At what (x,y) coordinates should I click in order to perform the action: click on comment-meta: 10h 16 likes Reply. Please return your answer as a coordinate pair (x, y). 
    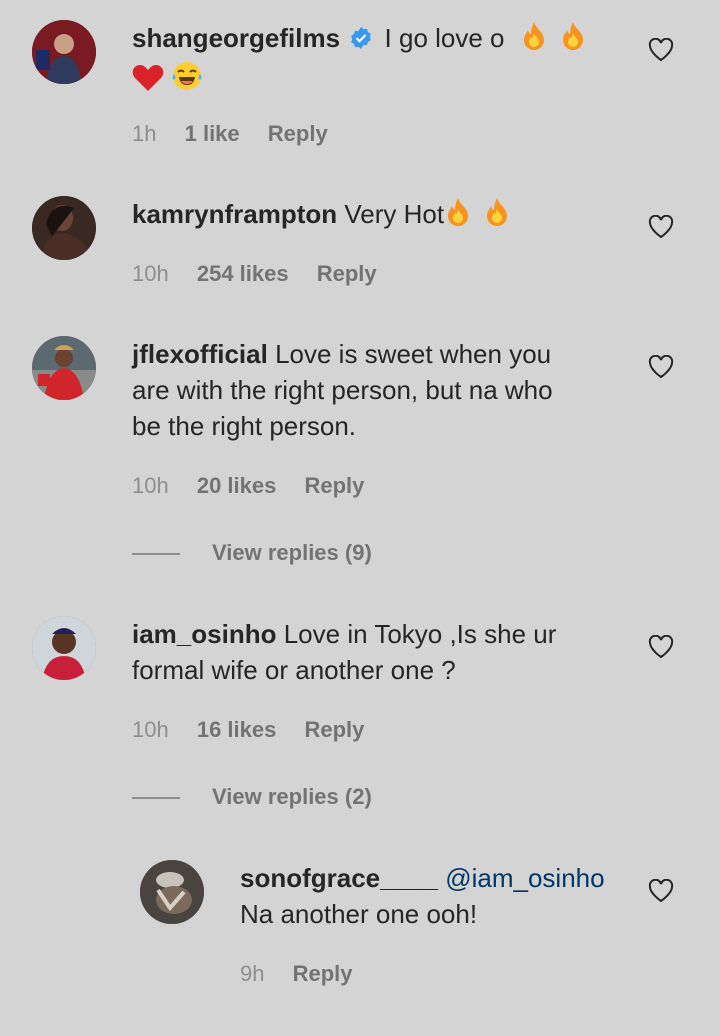
    Looking at the image, I should click on (259, 730).